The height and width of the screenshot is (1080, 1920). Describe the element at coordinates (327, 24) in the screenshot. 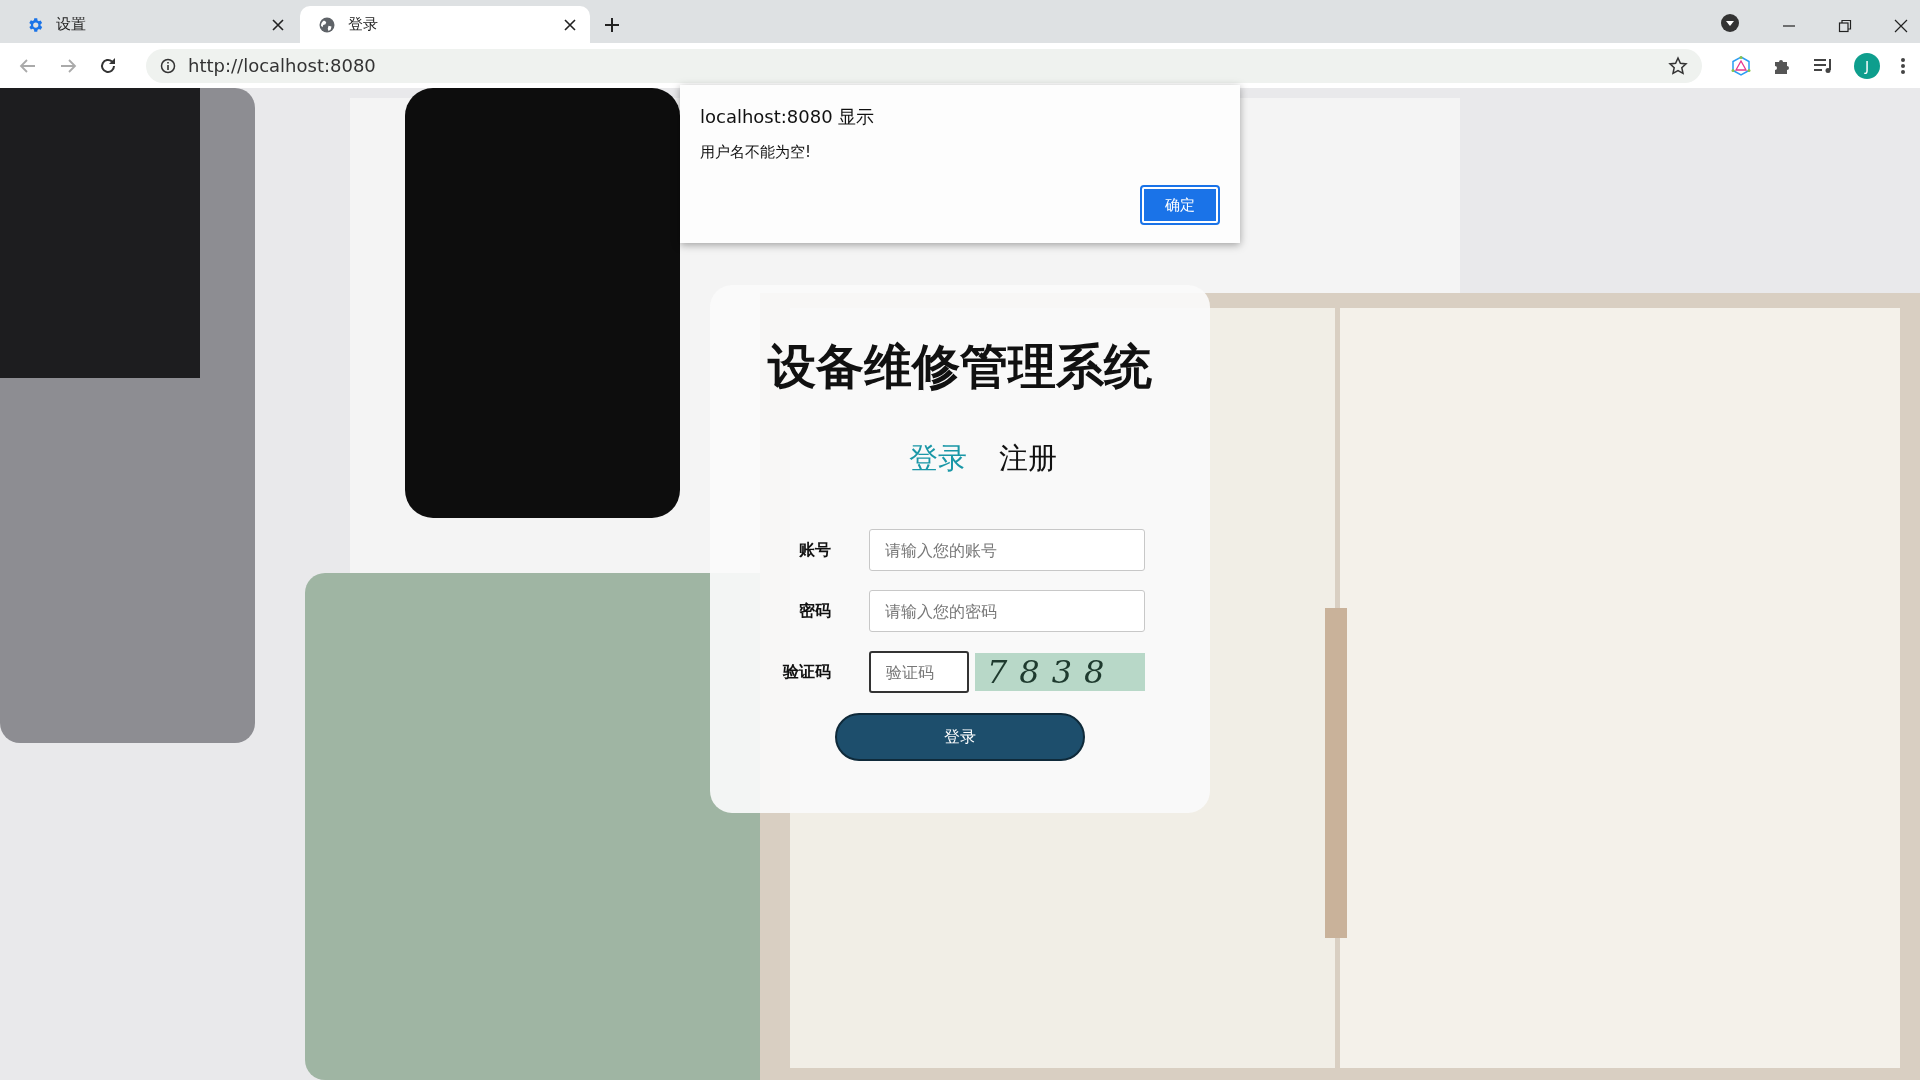

I see `globe-icon` at that location.